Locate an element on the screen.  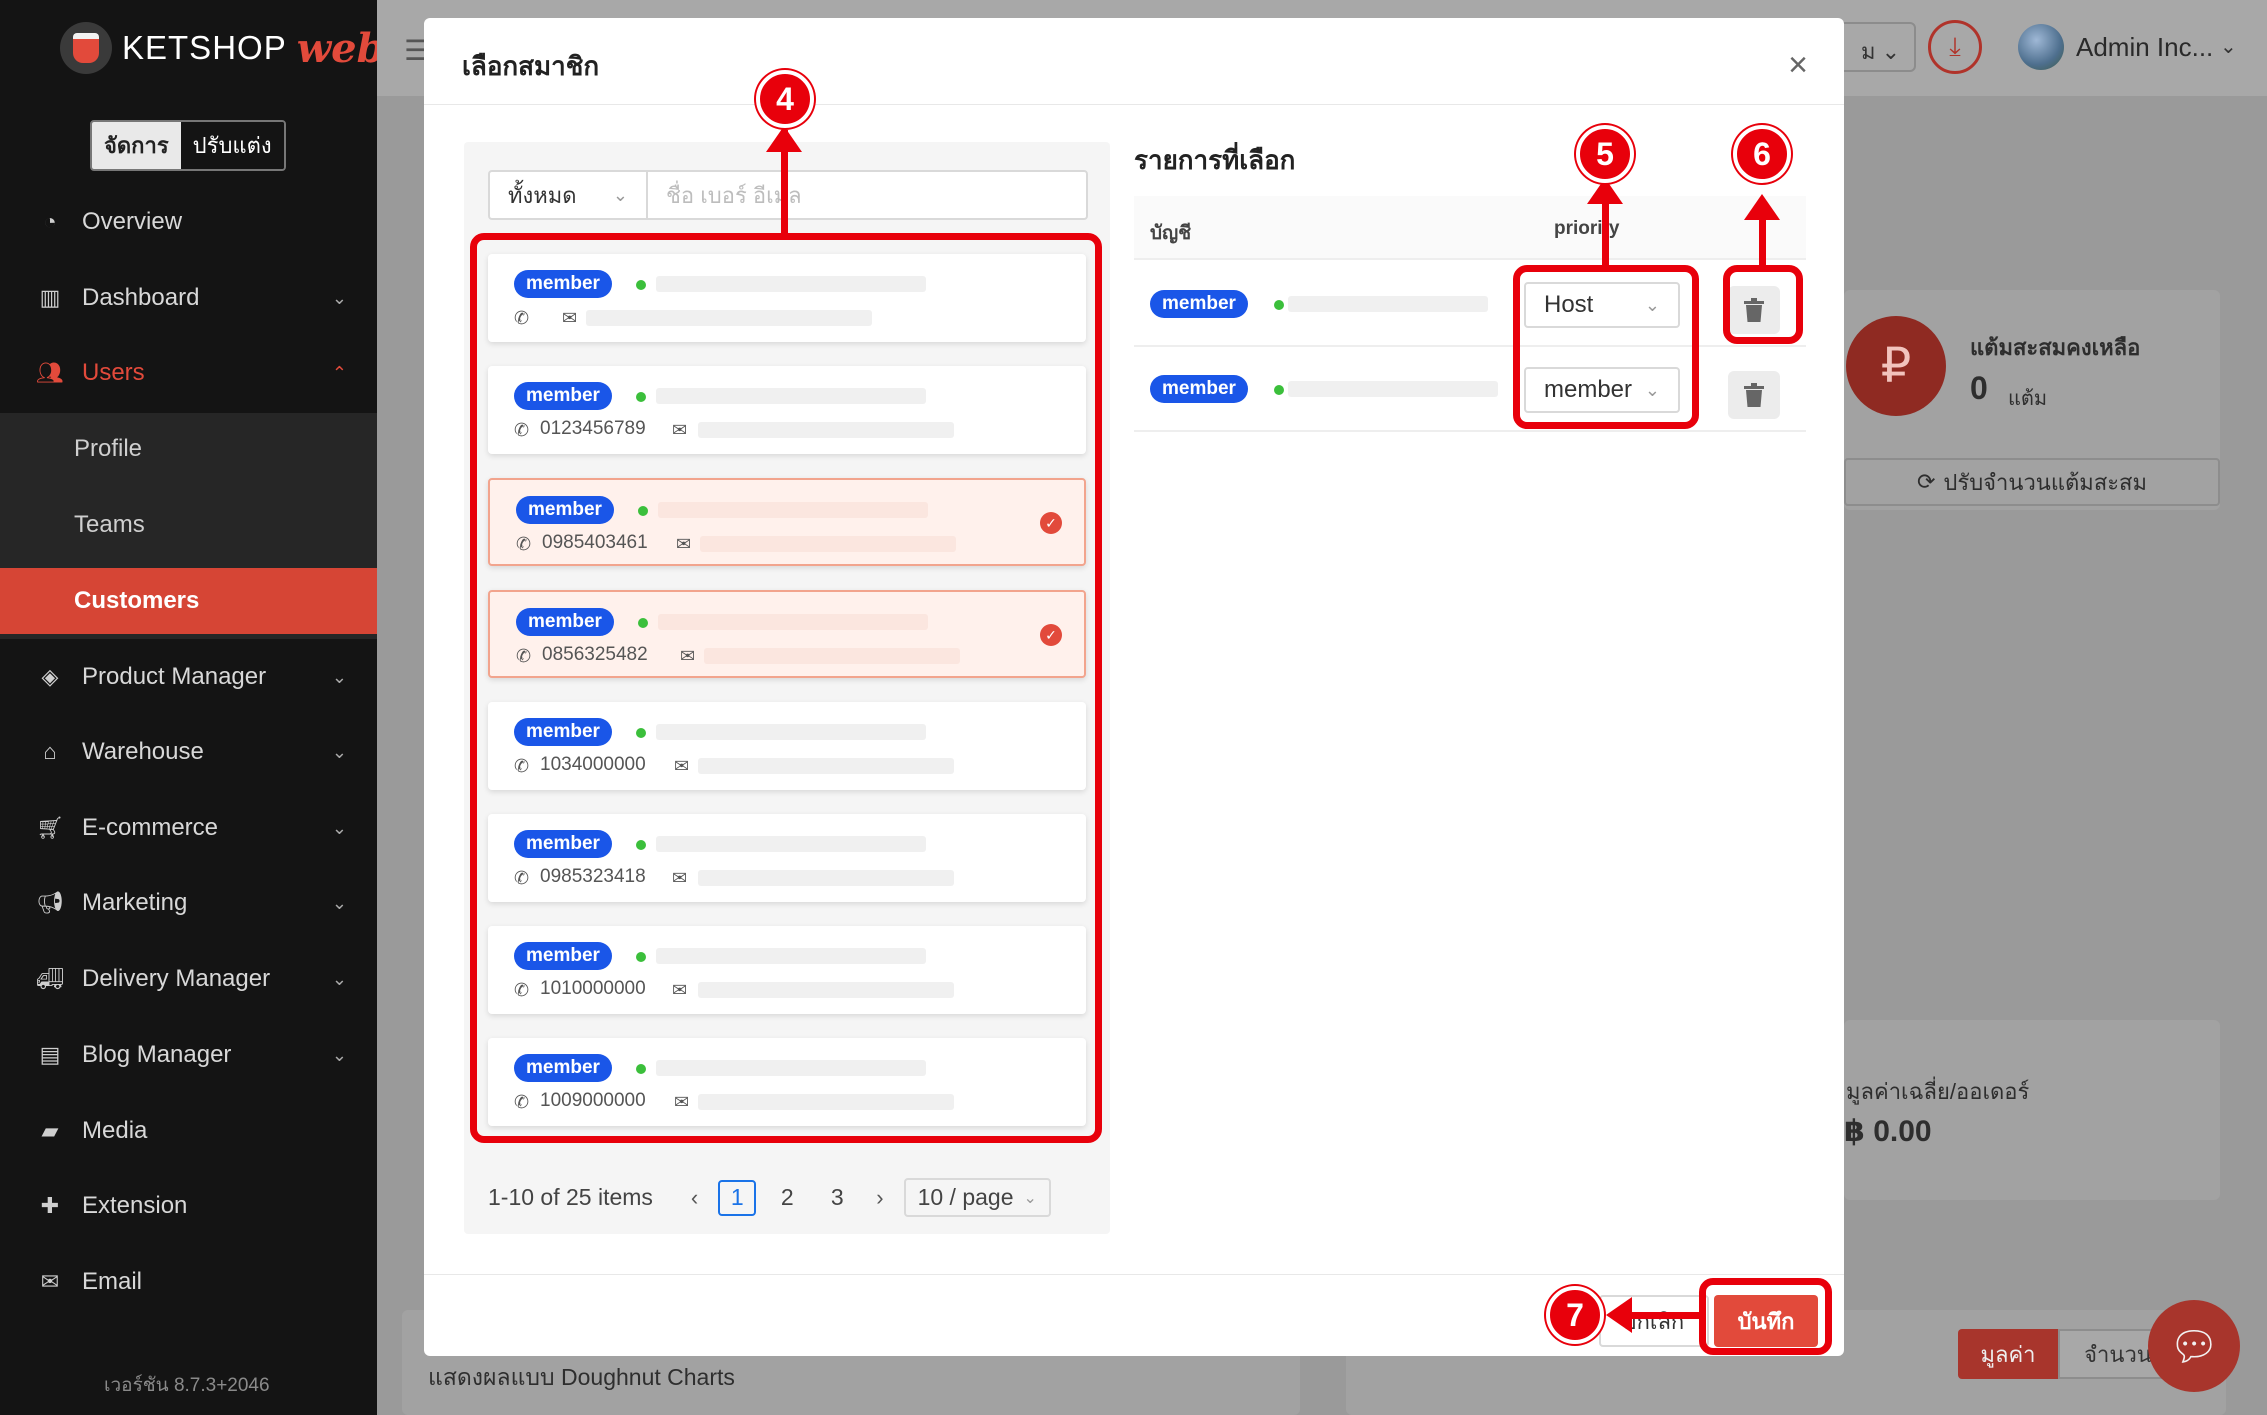
users-icon: 👥︎ is located at coordinates (50, 372).